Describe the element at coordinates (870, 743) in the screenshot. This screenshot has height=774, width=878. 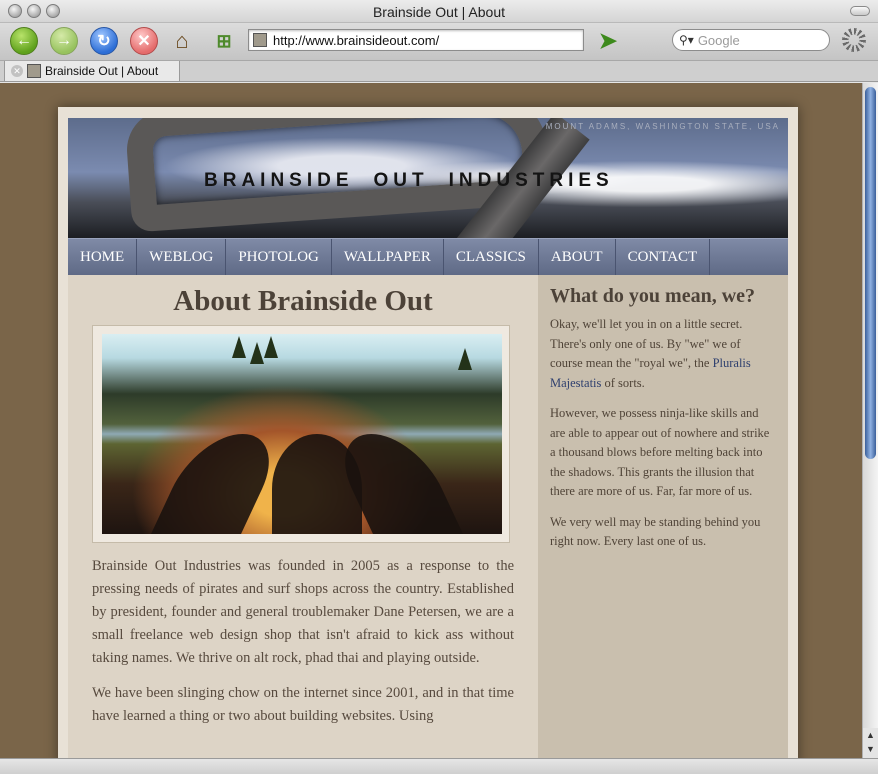
I see `scroll-arrow-buttons: ▲ ▼` at that location.